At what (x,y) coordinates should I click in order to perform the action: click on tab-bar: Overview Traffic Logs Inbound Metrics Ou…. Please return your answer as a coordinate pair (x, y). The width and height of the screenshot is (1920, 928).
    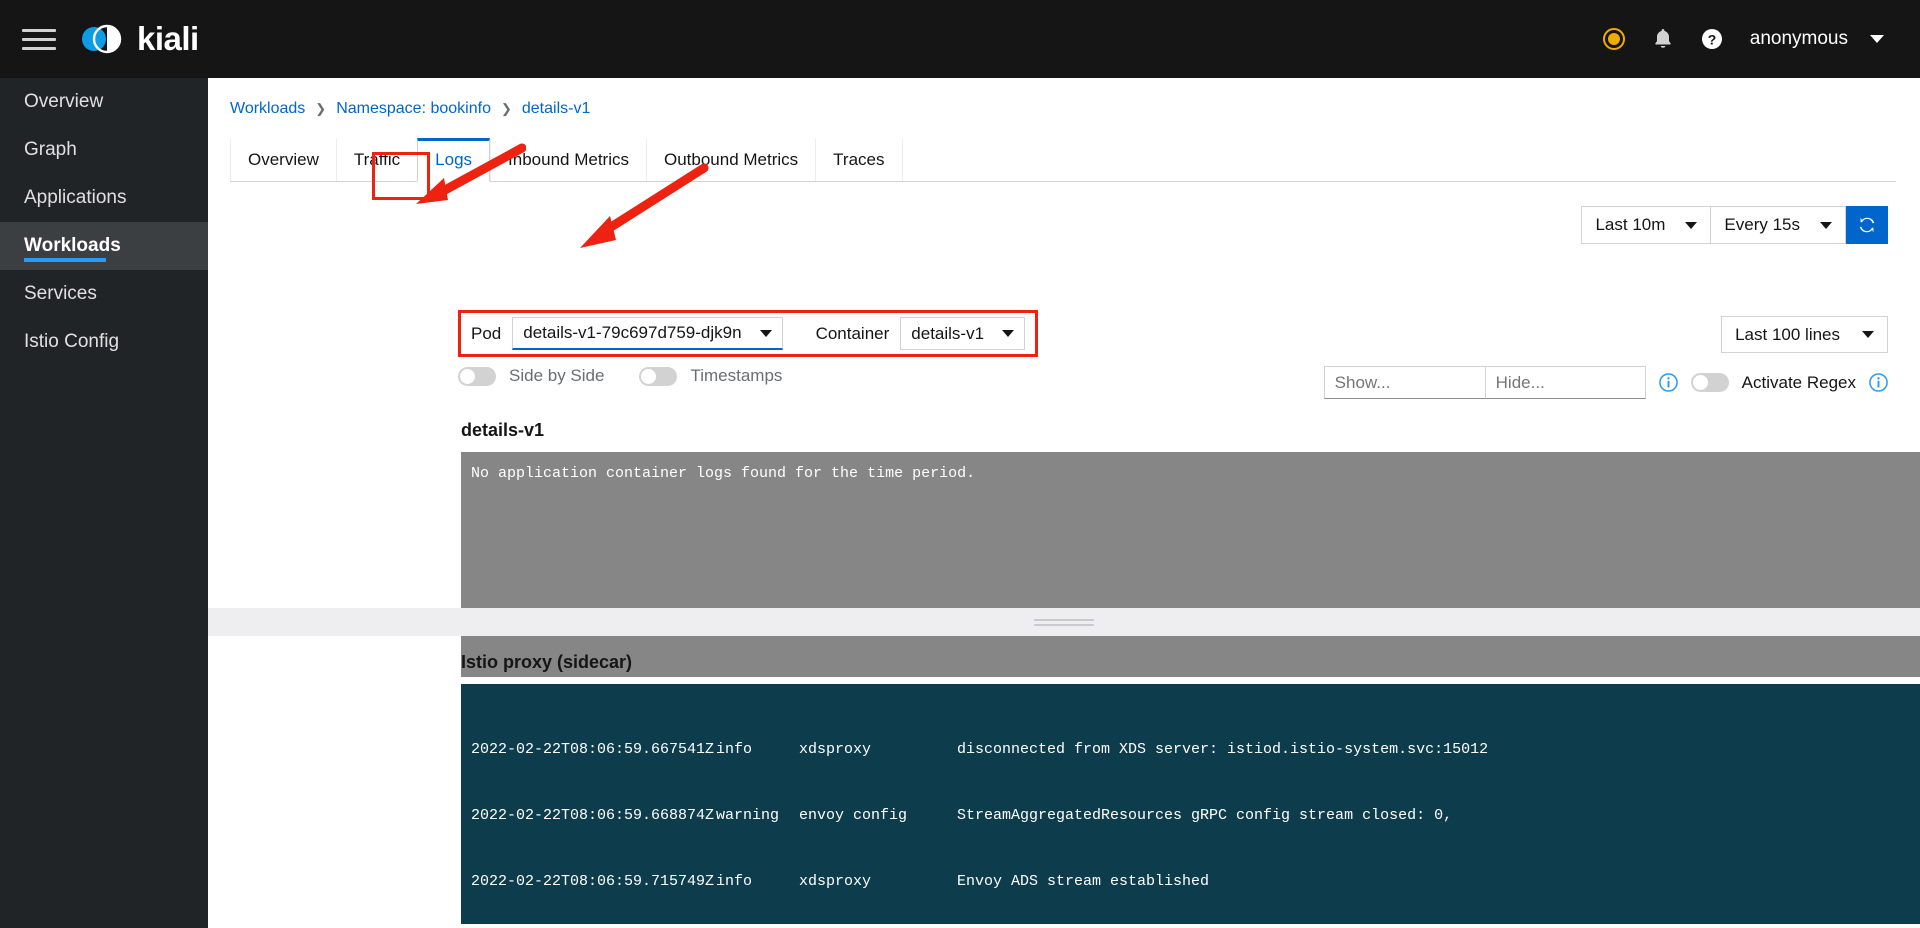
    Looking at the image, I should click on (1063, 160).